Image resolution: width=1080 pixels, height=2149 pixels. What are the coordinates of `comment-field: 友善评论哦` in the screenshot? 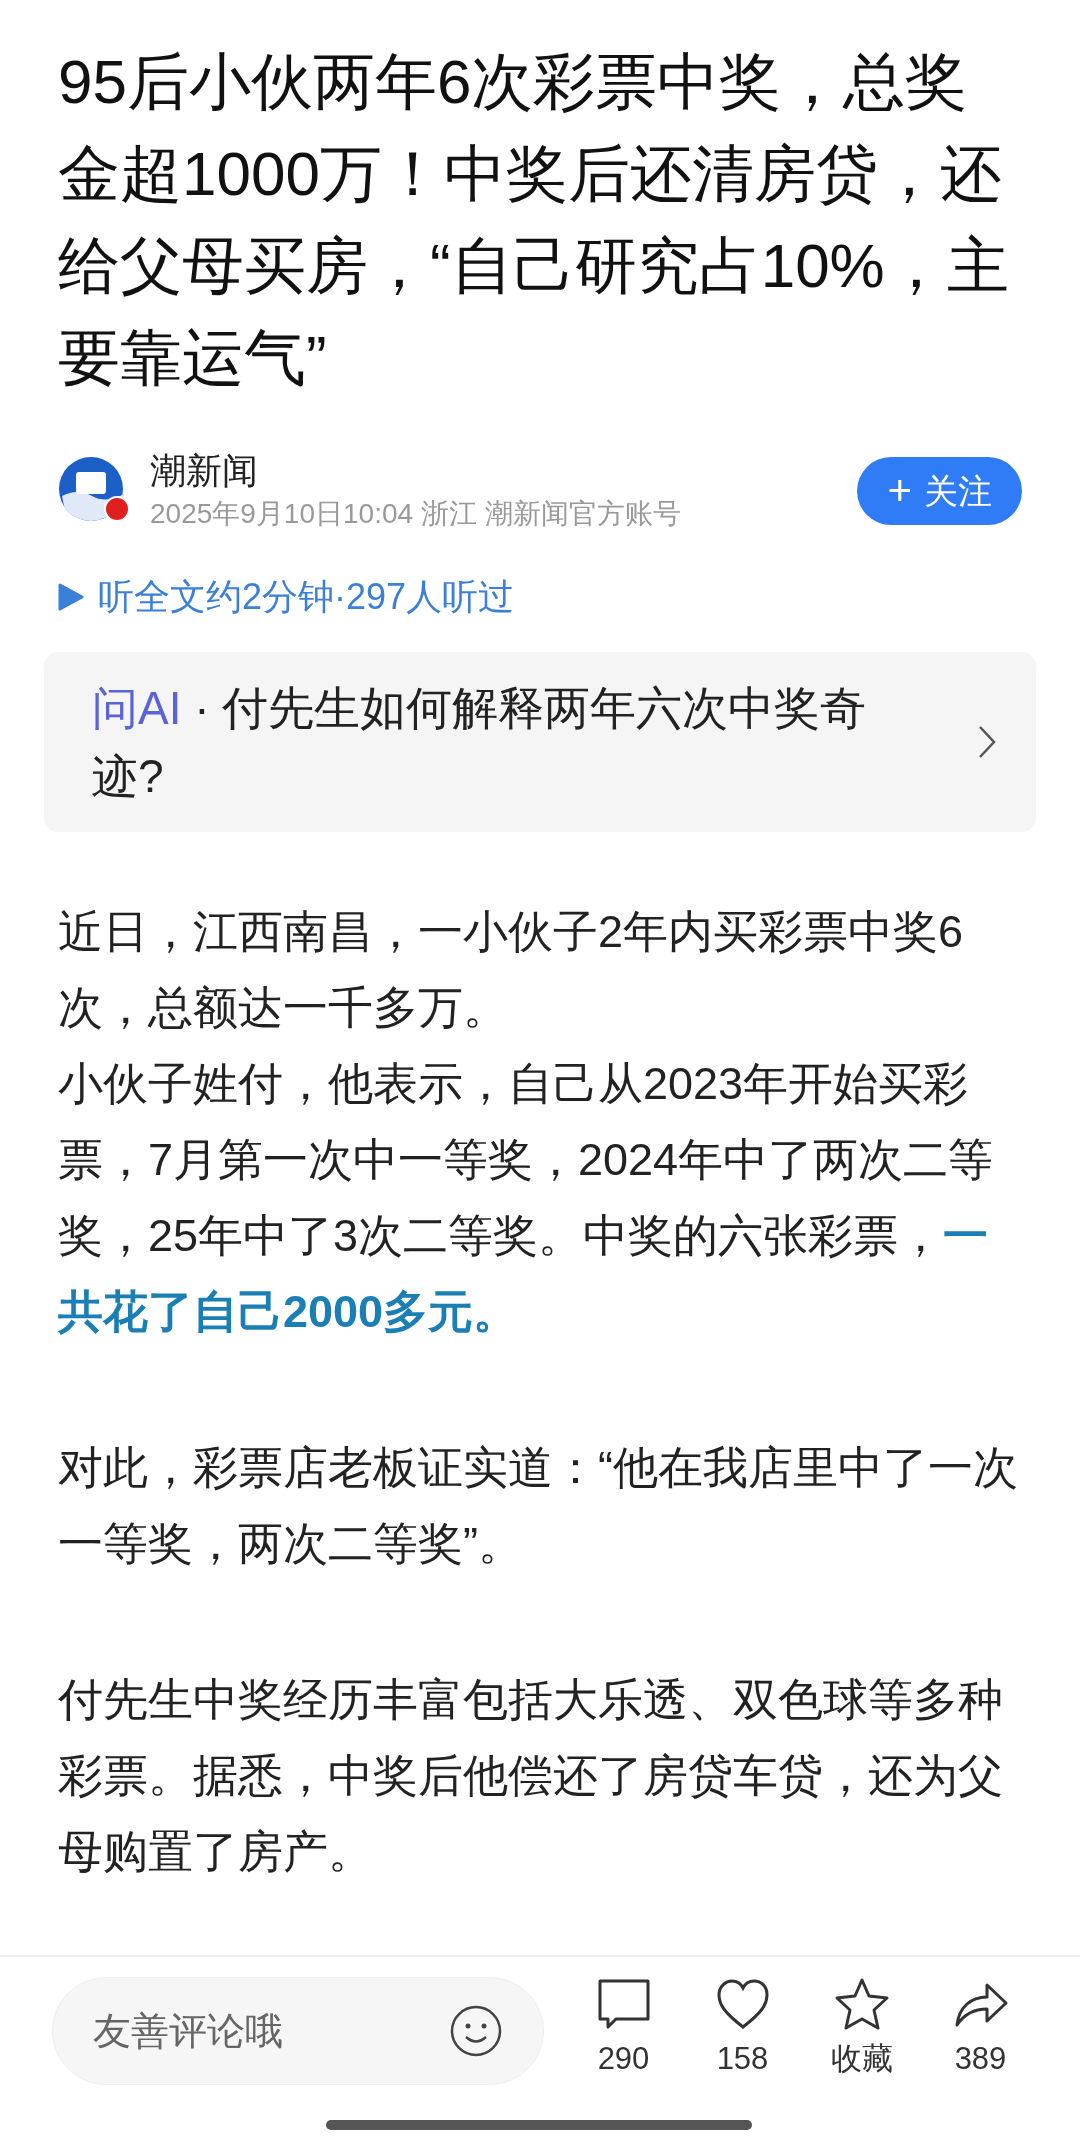 It's located at (298, 2031).